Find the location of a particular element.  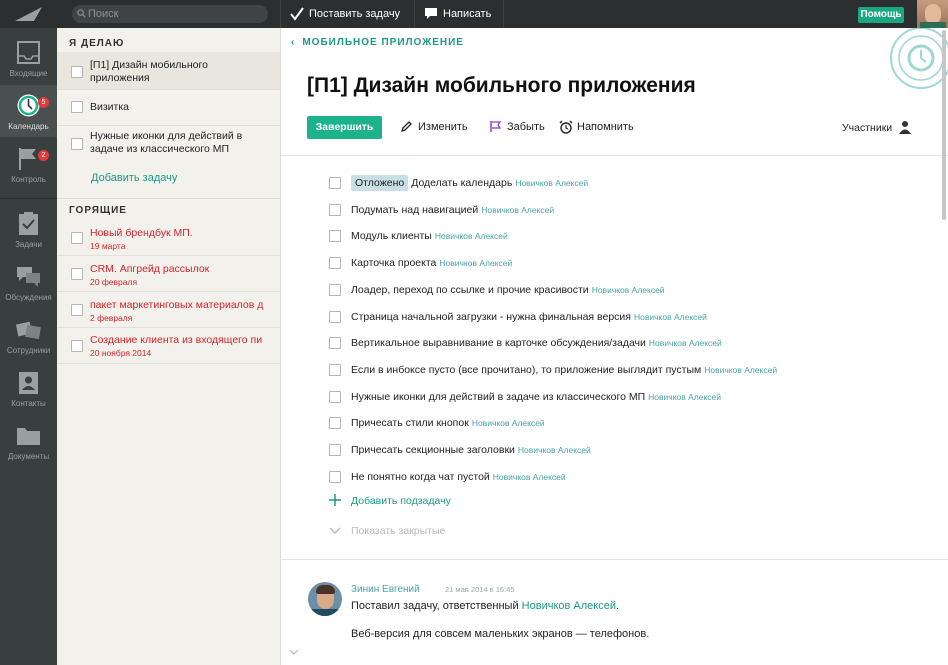

show-closed-button: Показать закрытые is located at coordinates (387, 531).